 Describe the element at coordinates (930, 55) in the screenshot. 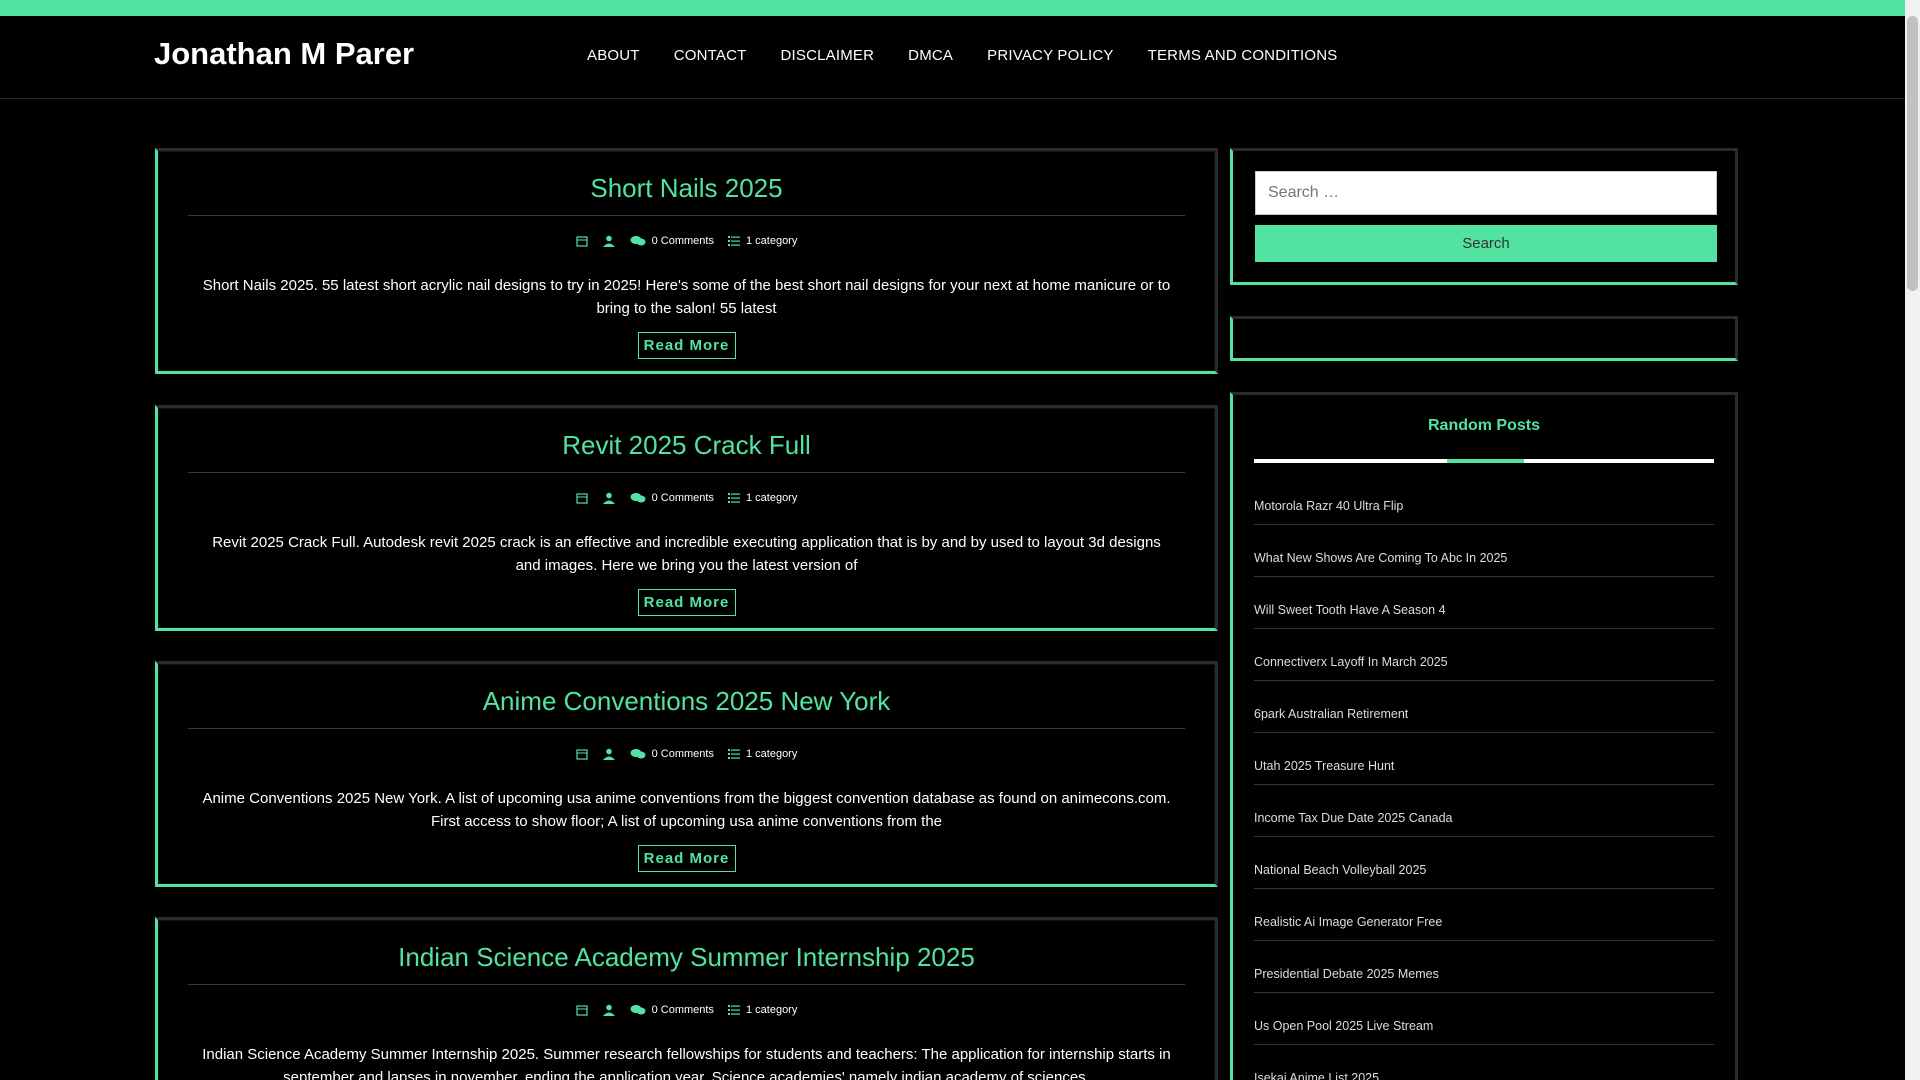

I see `nav-dmca: DMCA` at that location.